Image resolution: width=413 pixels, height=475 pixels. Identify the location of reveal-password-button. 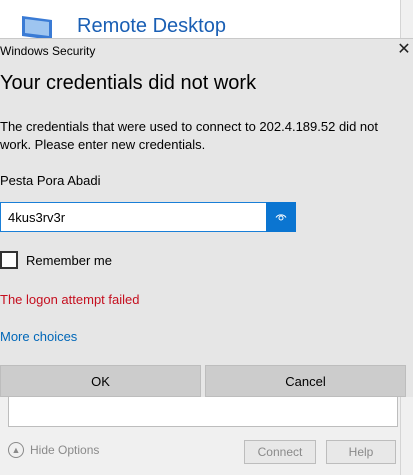
(281, 217).